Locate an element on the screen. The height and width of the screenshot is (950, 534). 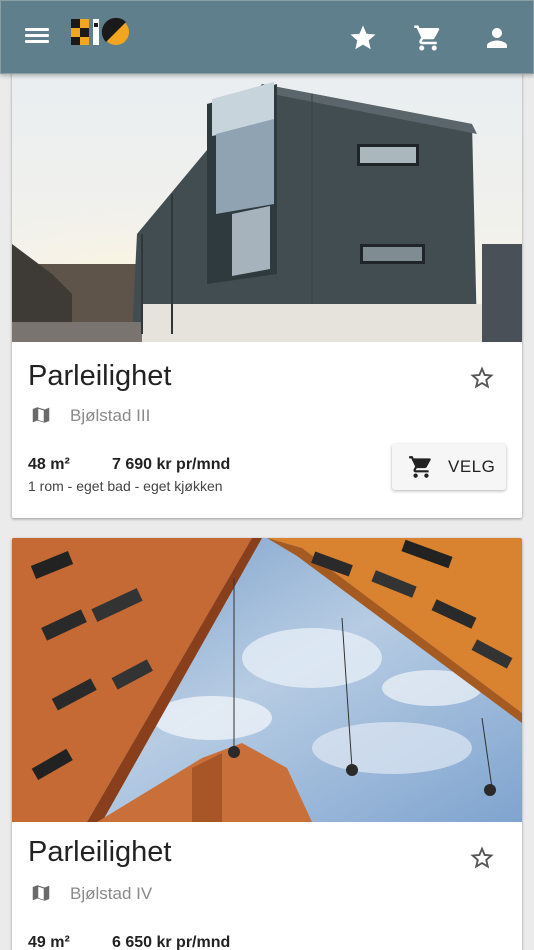
listing-size: 48 m² is located at coordinates (49, 464).